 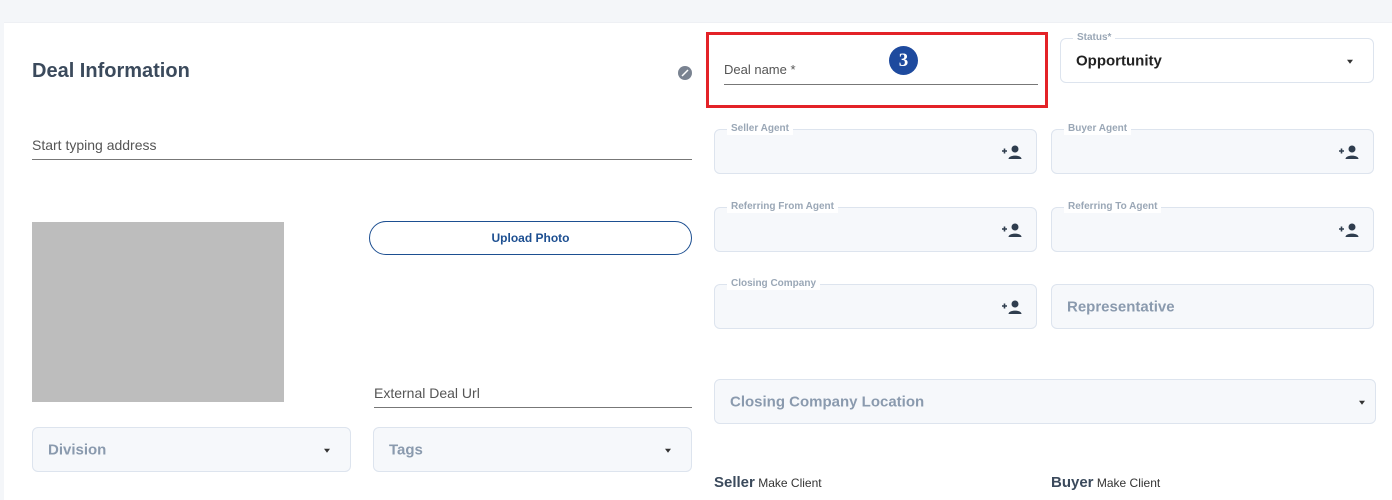 What do you see at coordinates (782, 207) in the screenshot?
I see `referring-from-agent-label: Referring From Agent` at bounding box center [782, 207].